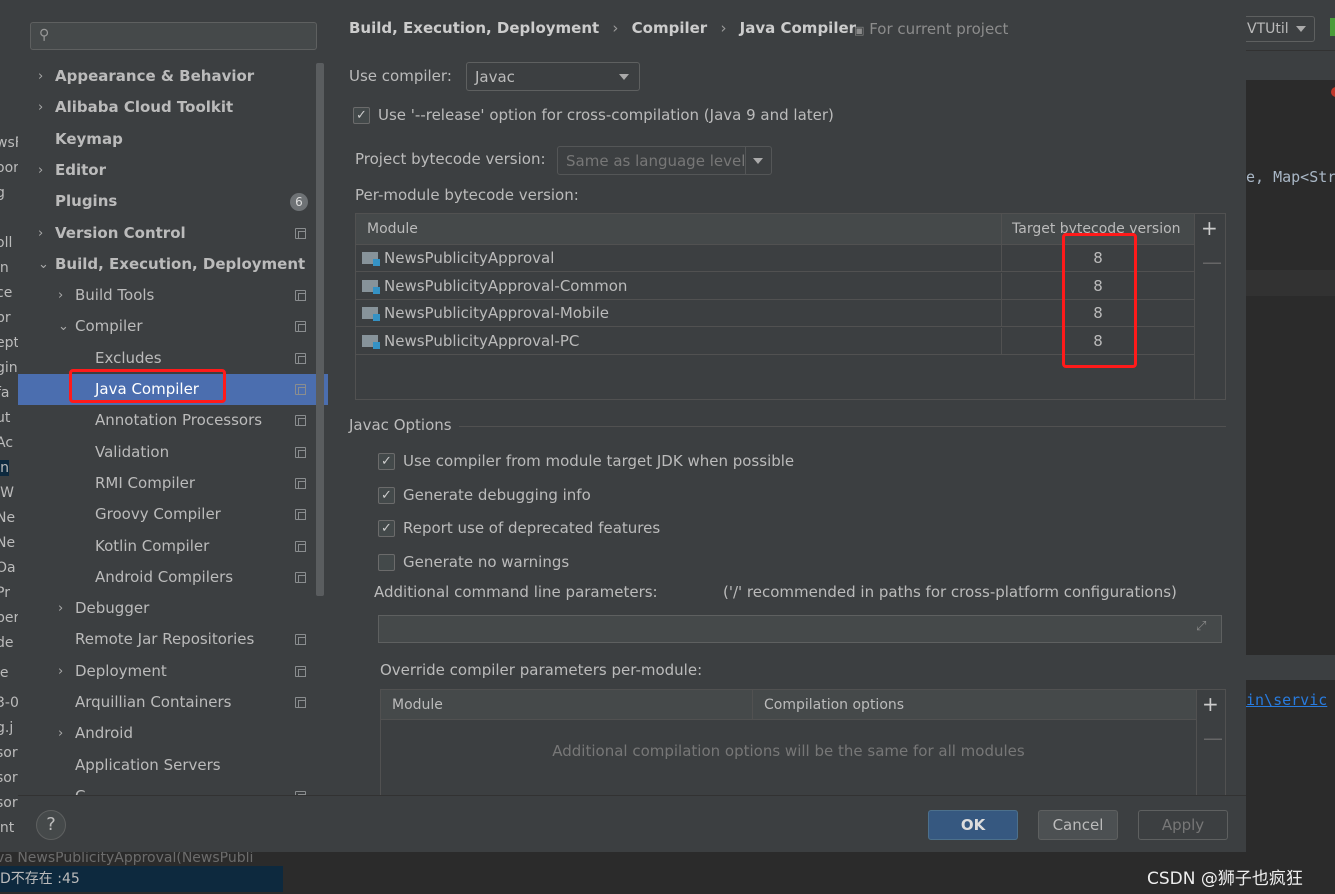 The image size is (1335, 894). I want to click on run-icon, so click(1332, 27).